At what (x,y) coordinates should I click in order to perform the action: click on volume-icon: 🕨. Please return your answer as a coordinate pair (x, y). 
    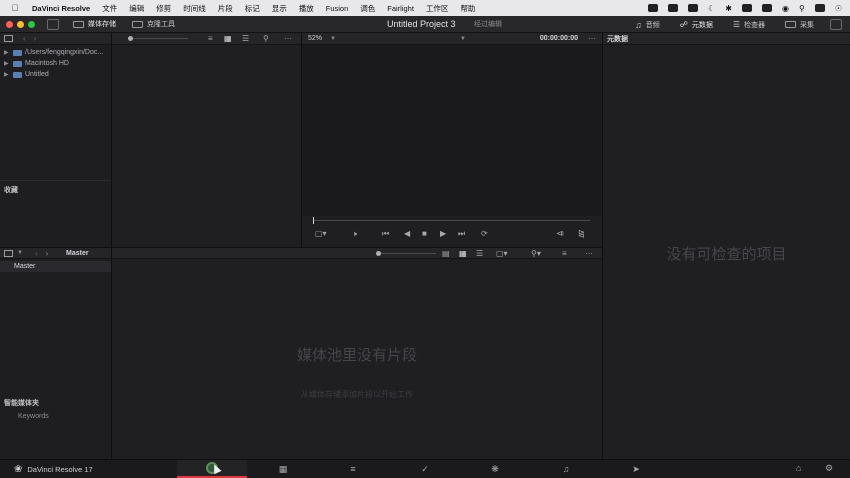
    Looking at the image, I should click on (354, 234).